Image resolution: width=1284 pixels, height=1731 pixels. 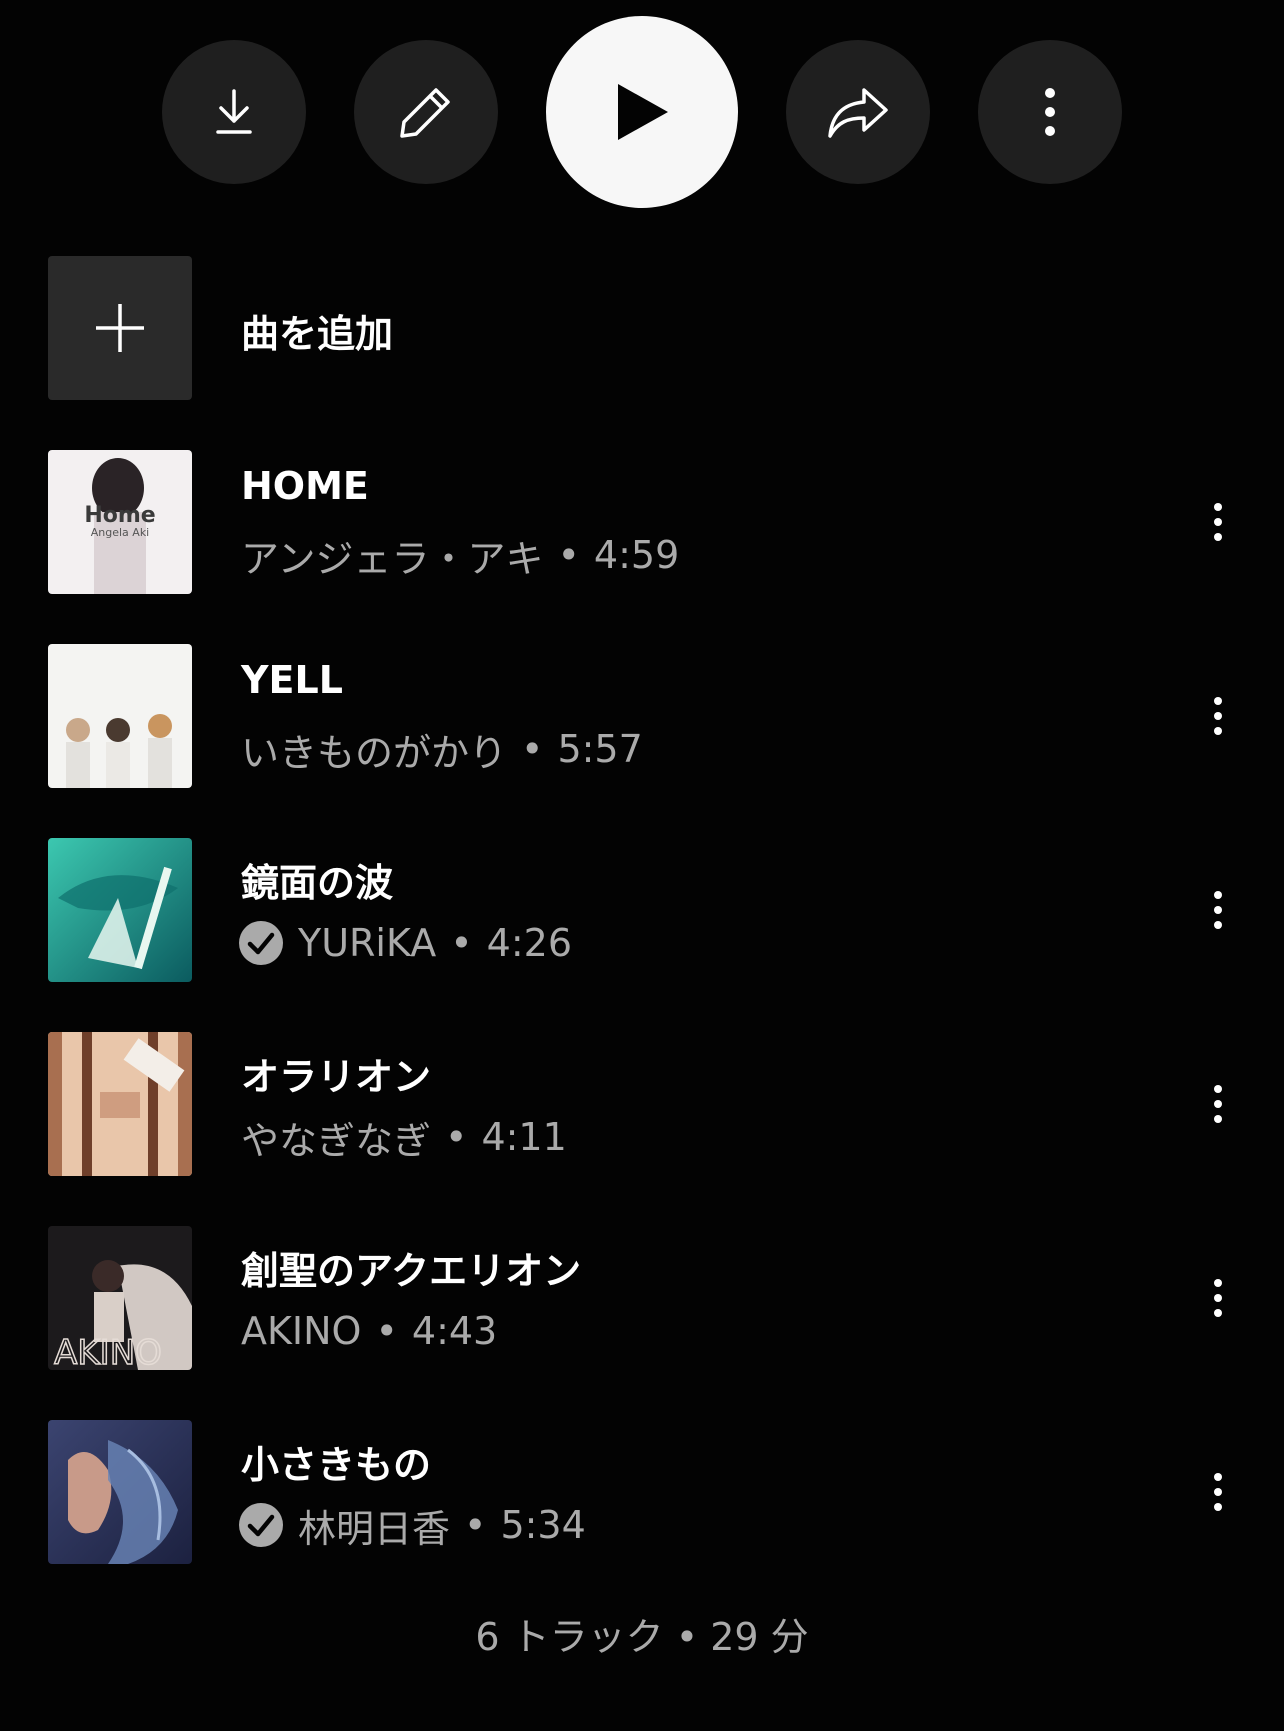 I want to click on track-title: YELL, so click(x=292, y=680).